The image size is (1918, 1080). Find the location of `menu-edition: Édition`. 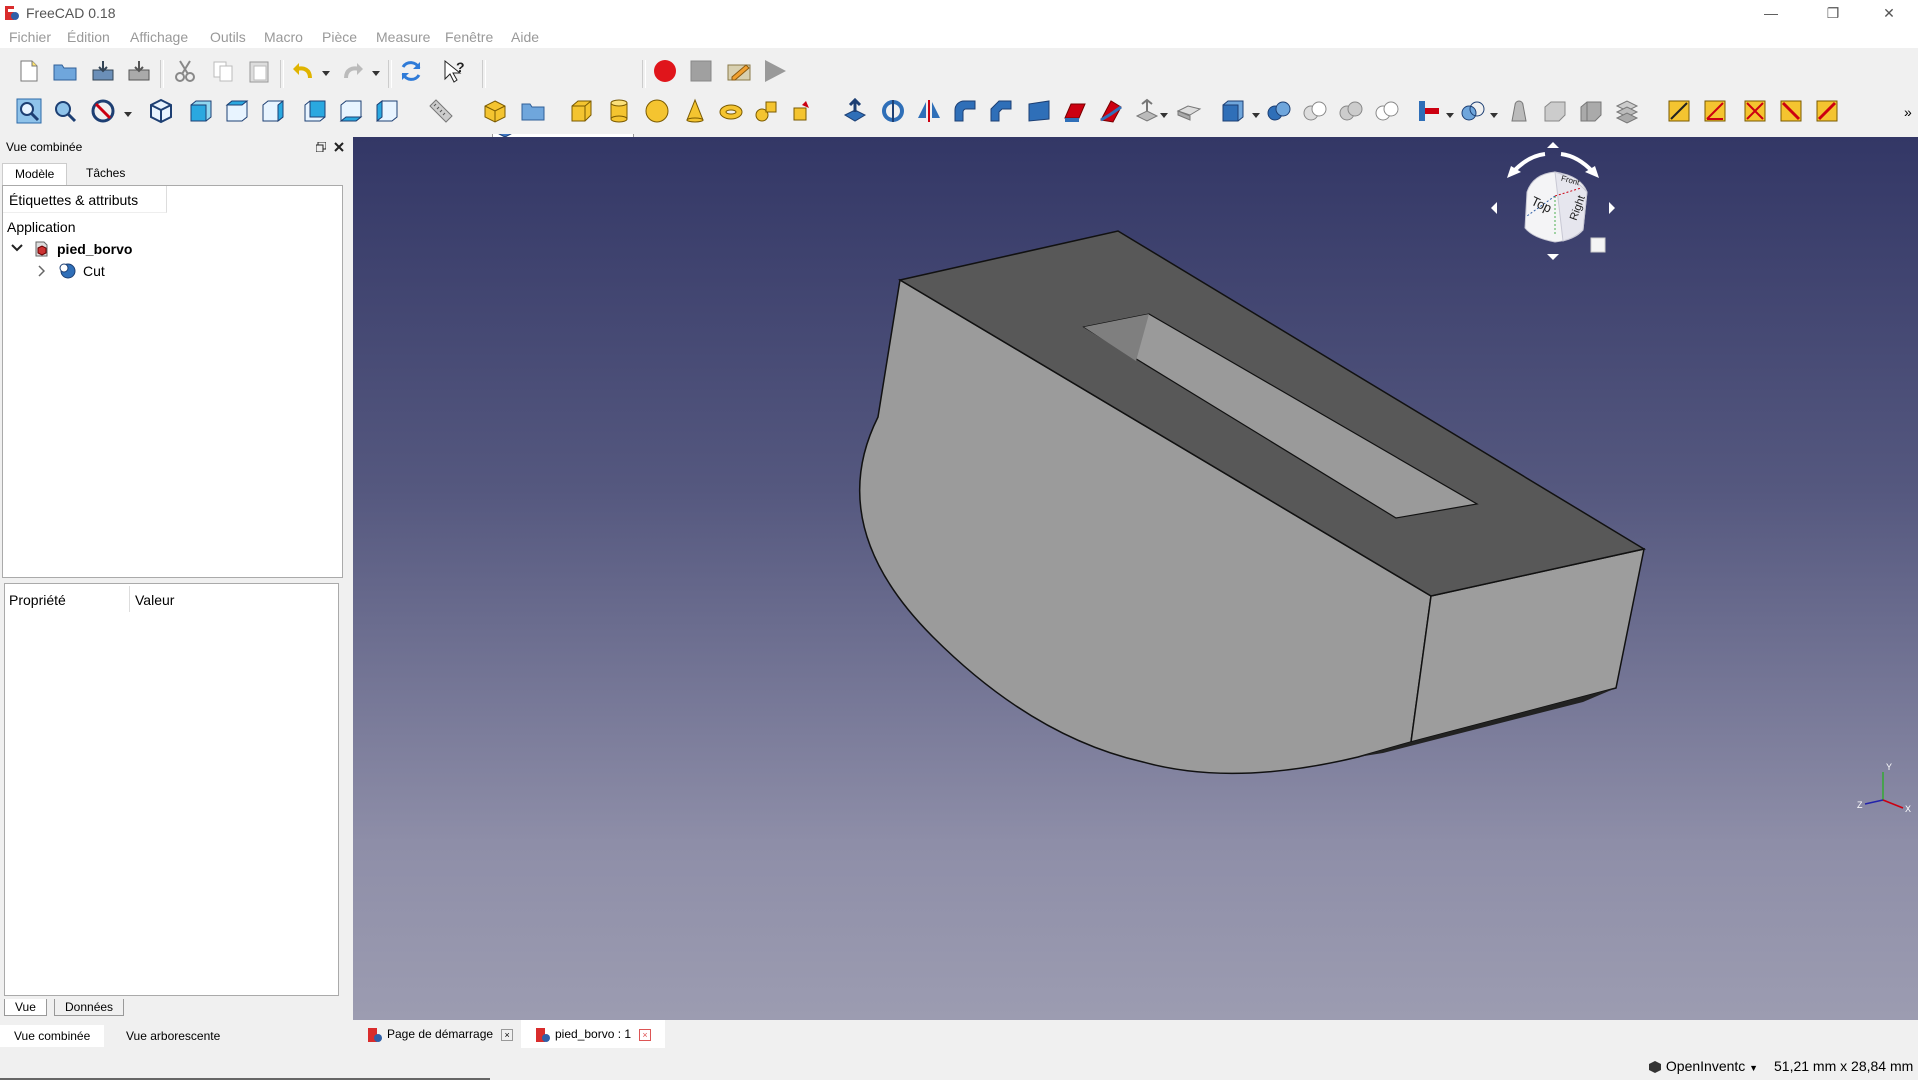

menu-edition: Édition is located at coordinates (88, 37).